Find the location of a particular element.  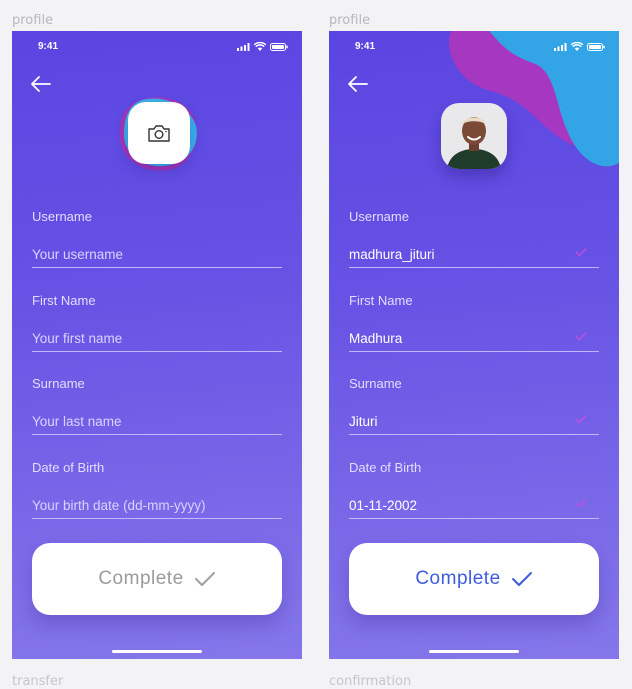

camera-button is located at coordinates (159, 133).